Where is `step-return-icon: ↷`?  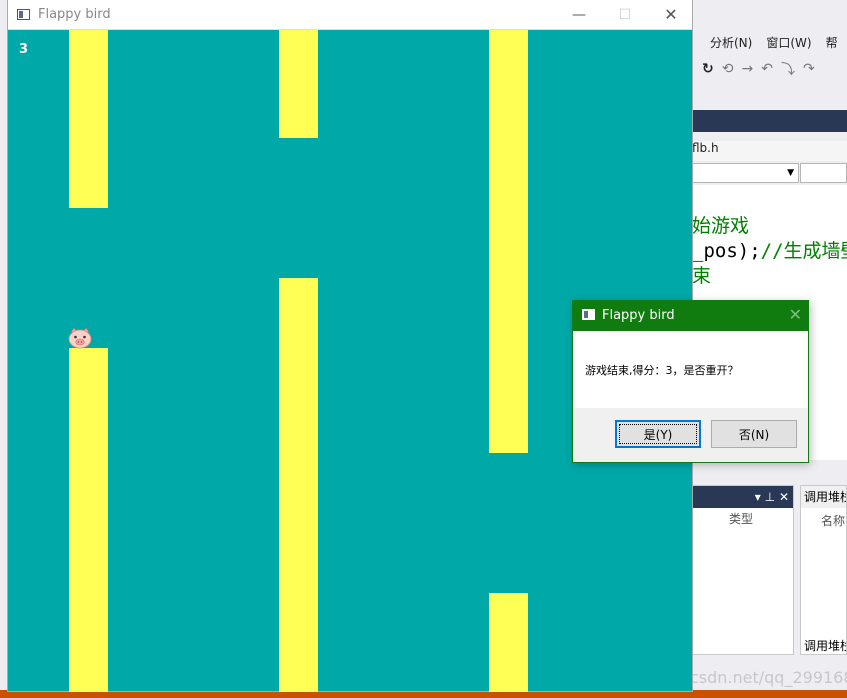 step-return-icon: ↷ is located at coordinates (809, 69).